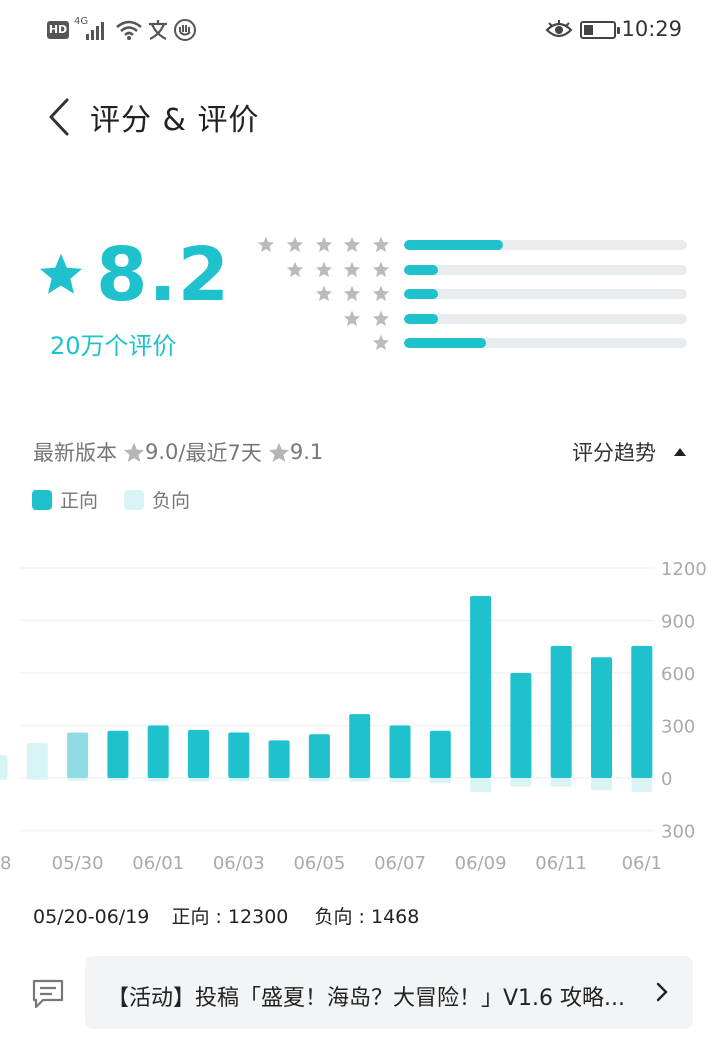 This screenshot has width=720, height=1047. Describe the element at coordinates (400, 863) in the screenshot. I see `x-tick-label: 06/07` at that location.